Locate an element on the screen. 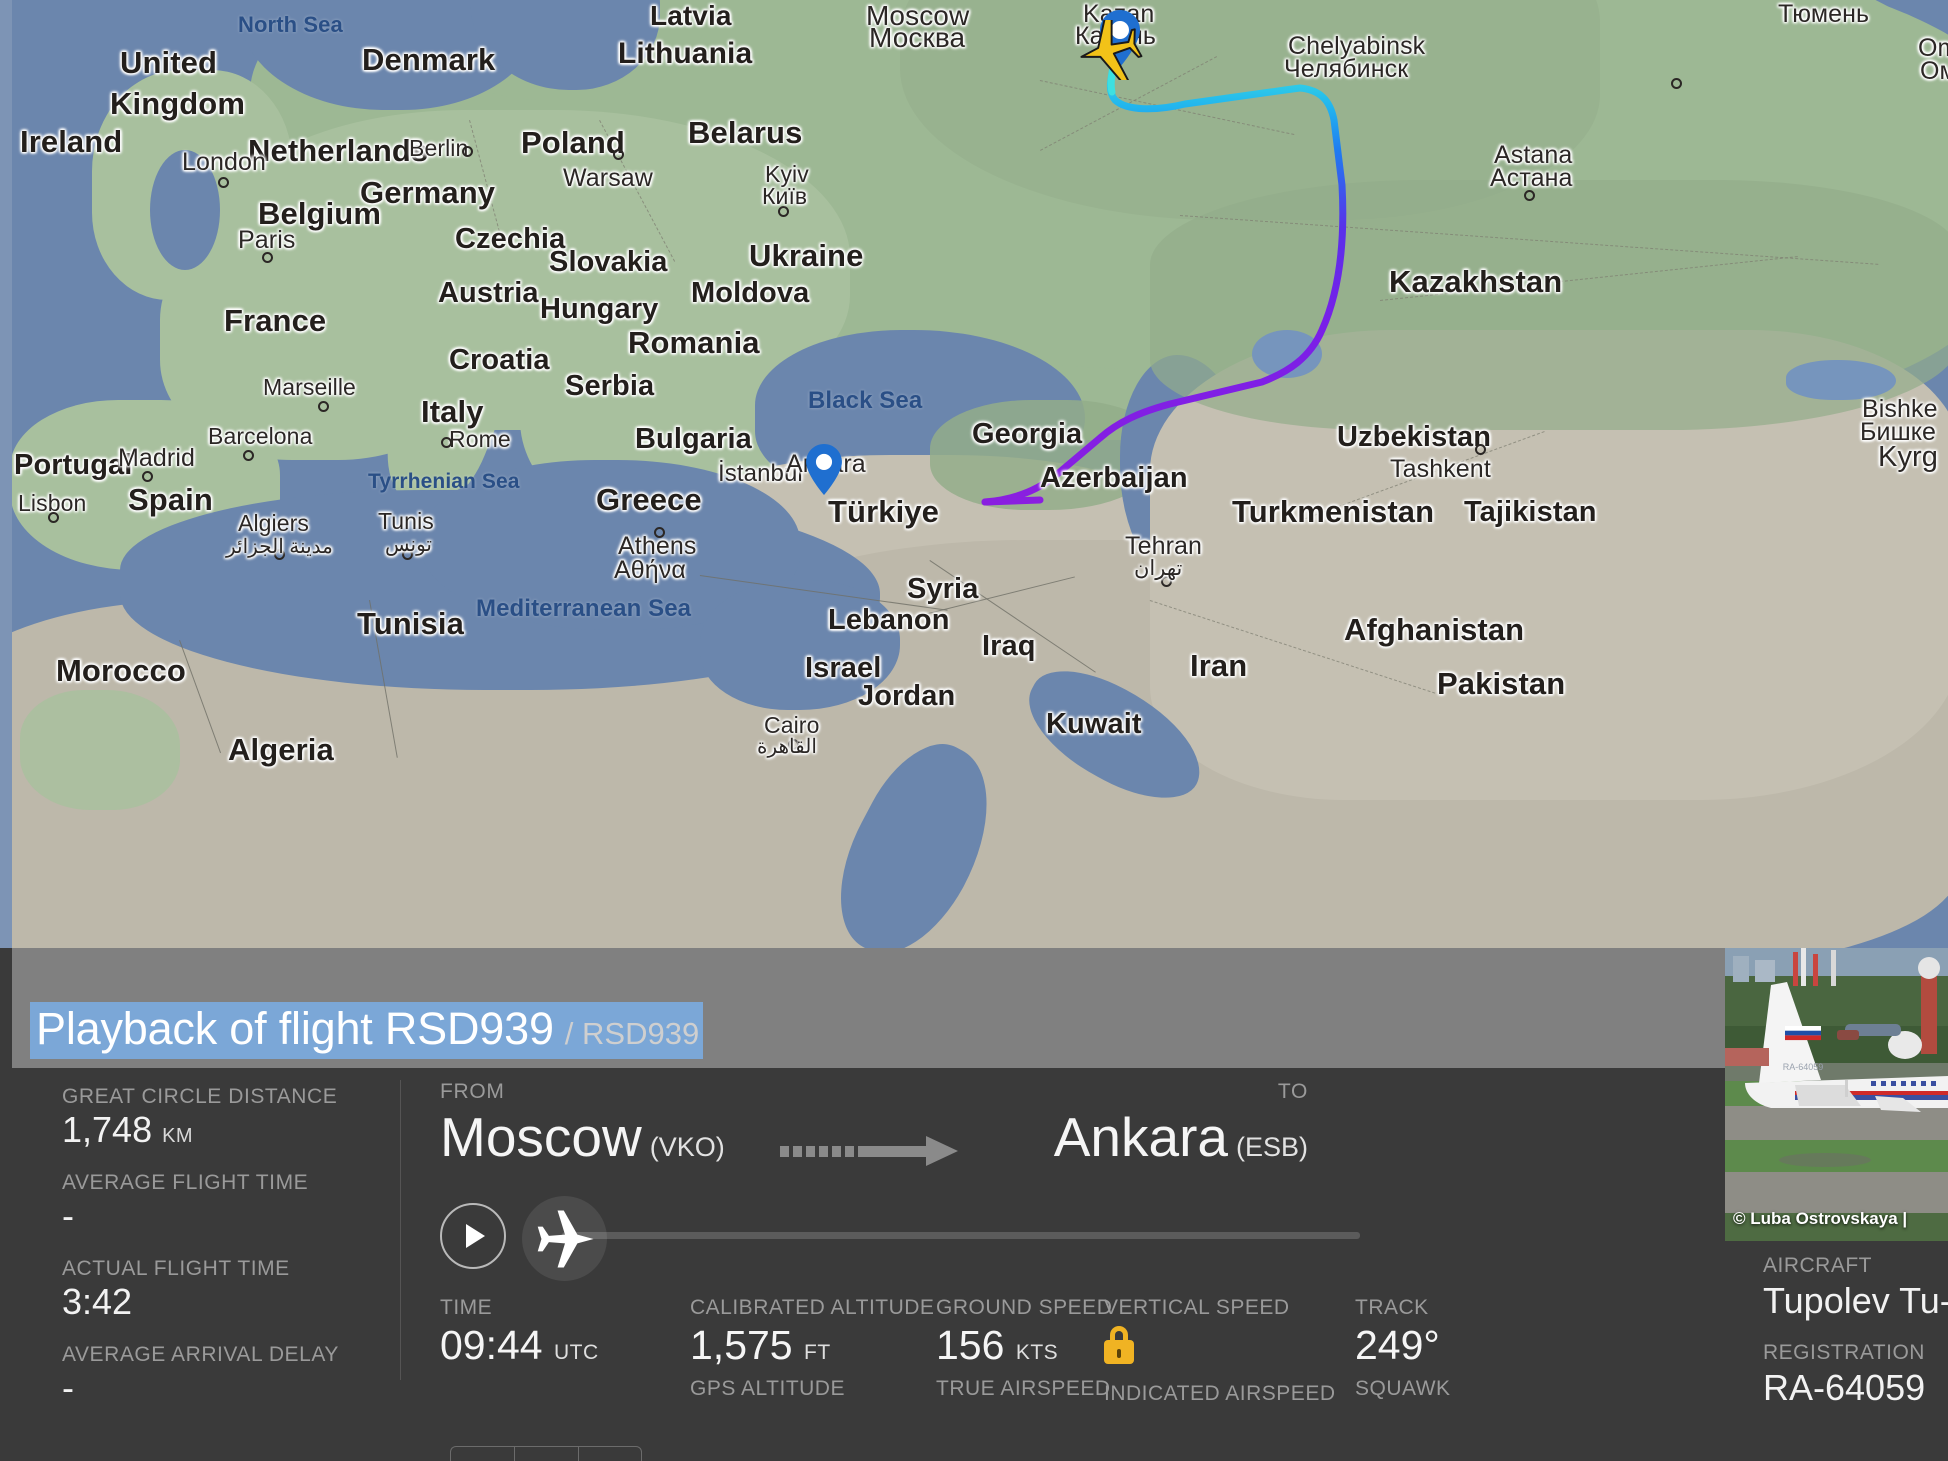 The height and width of the screenshot is (1461, 1948). map-label: Netherlands is located at coordinates (338, 150).